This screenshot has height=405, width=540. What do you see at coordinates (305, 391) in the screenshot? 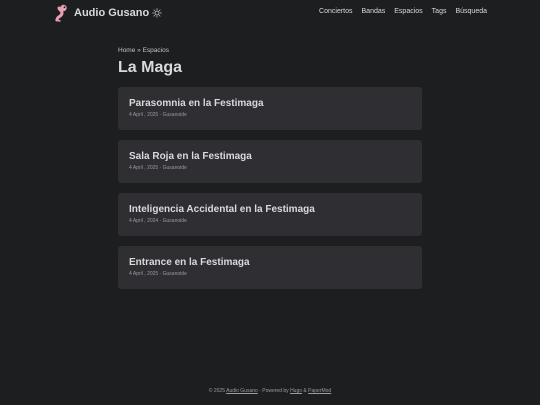
I see `footer-amp: &` at bounding box center [305, 391].